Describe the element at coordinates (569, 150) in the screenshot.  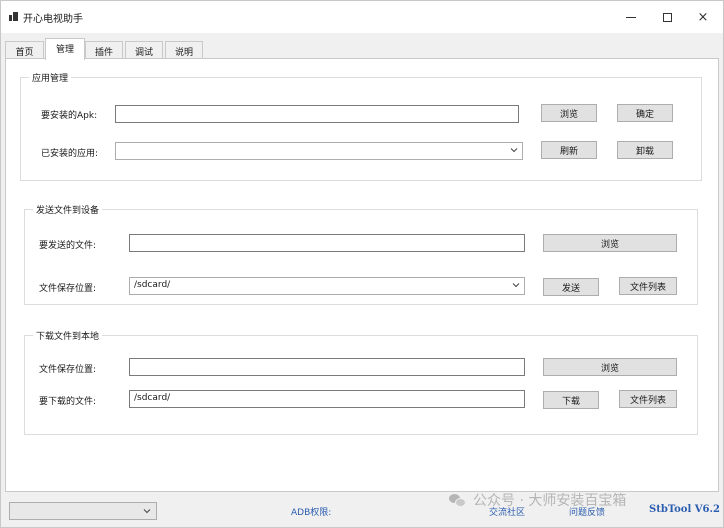
I see `refresh-button: 刷新` at that location.